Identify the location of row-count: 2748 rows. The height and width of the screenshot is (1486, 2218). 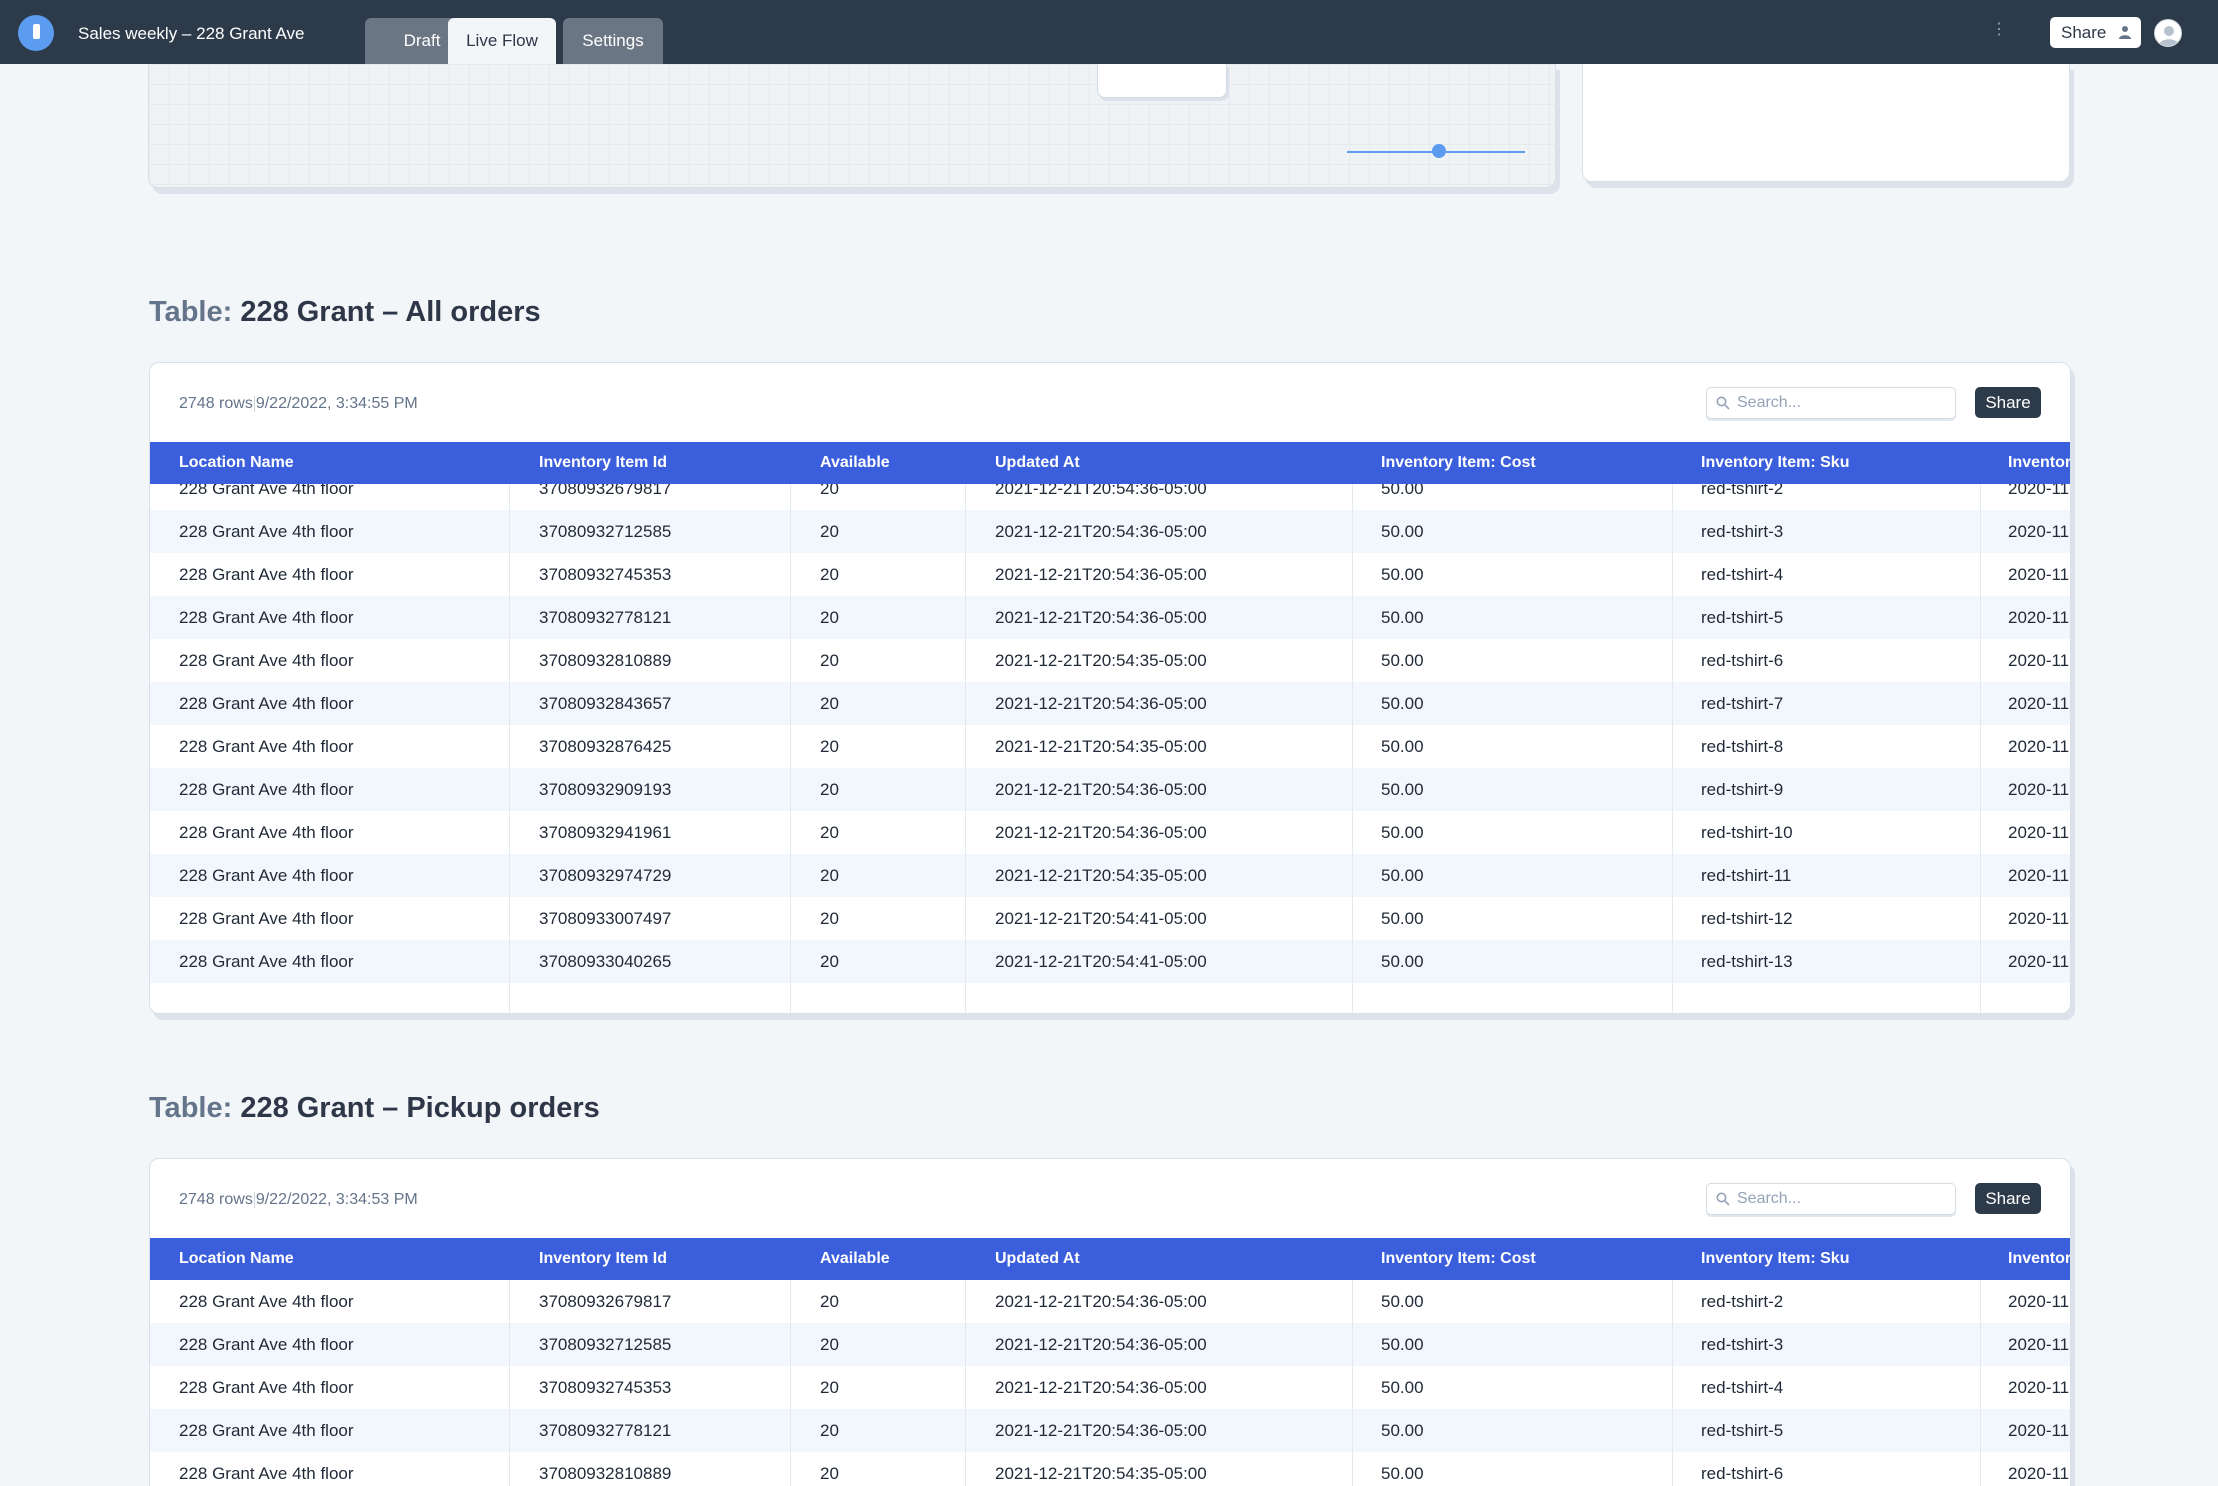
(216, 403).